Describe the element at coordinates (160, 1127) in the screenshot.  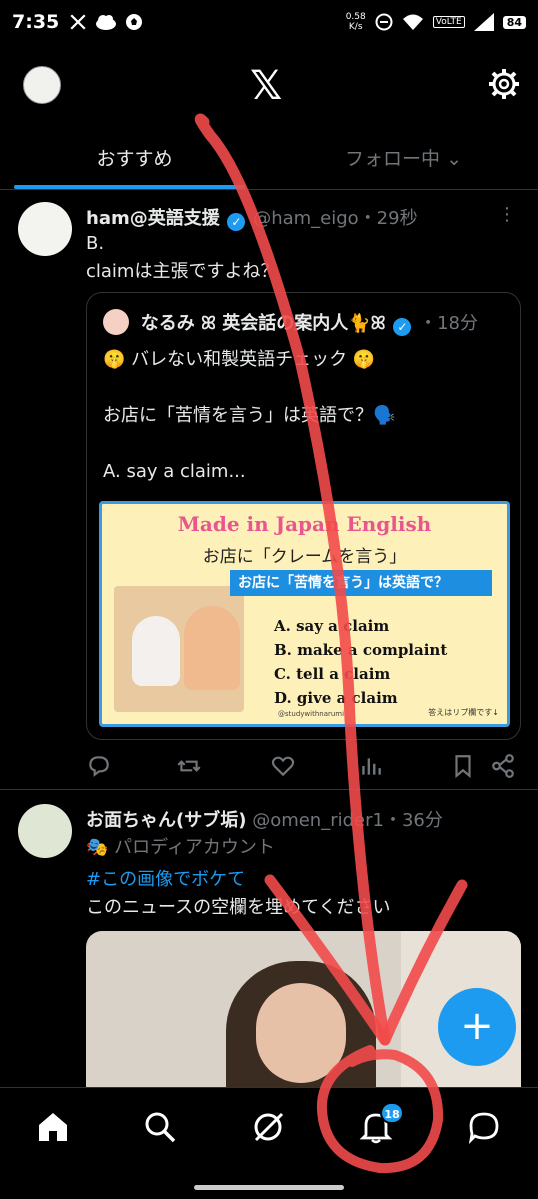
I see `search-icon` at that location.